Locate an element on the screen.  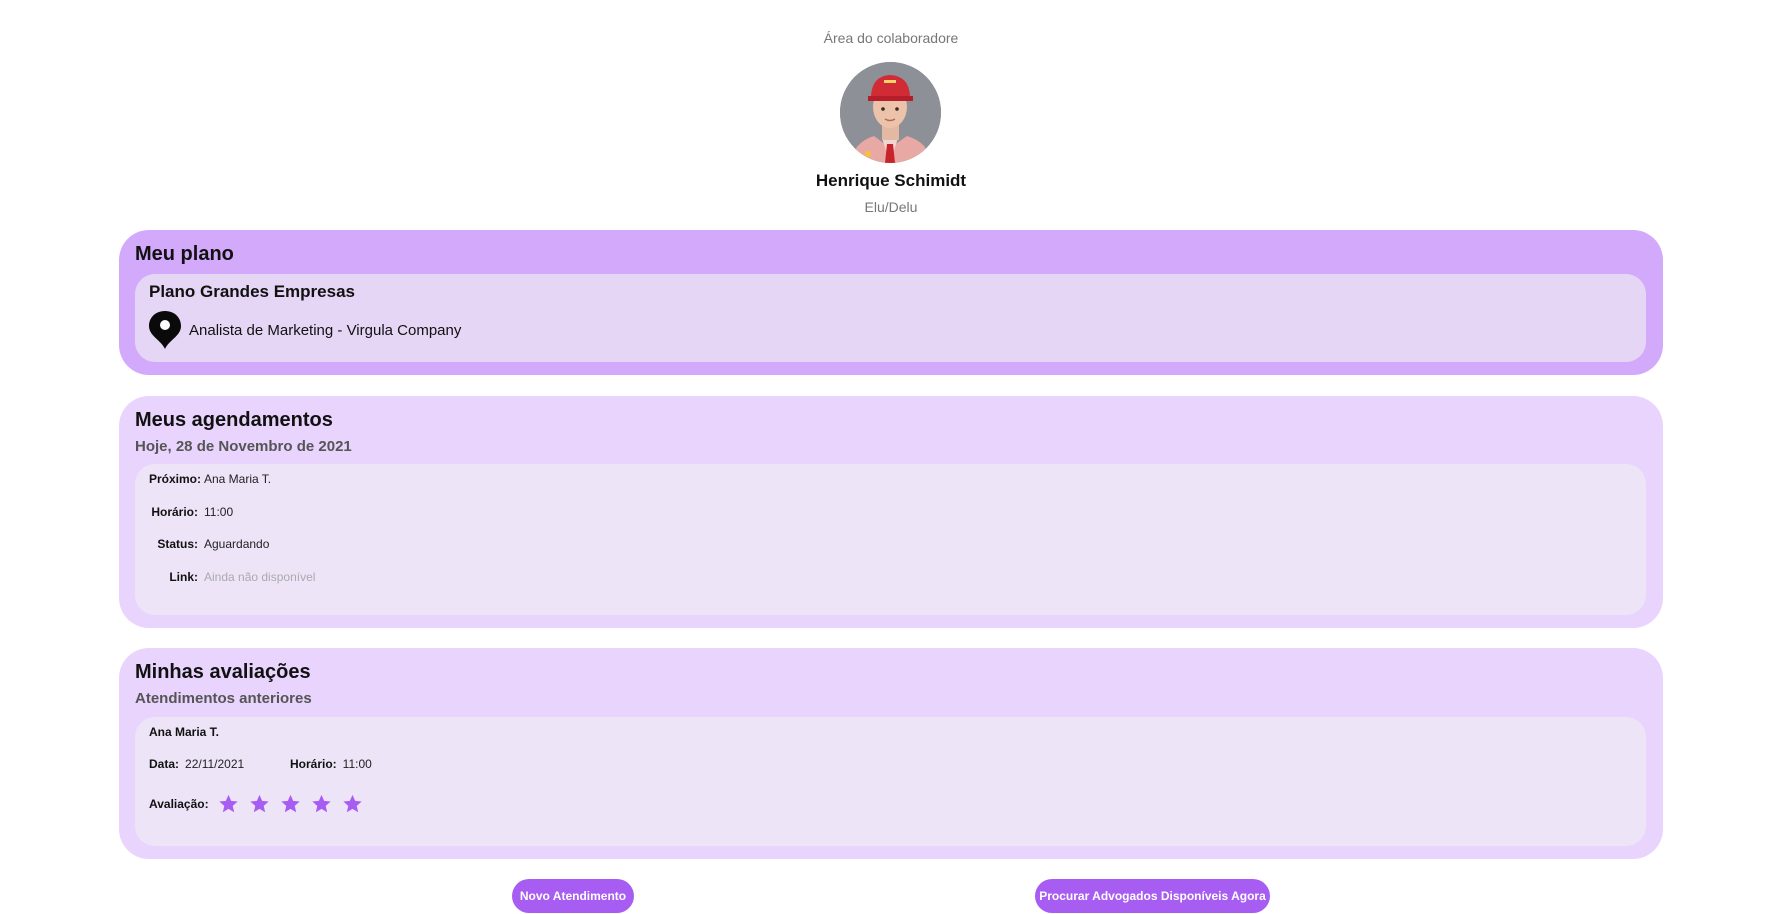
schedule-row-time: Horário: 11:00 is located at coordinates (191, 512).